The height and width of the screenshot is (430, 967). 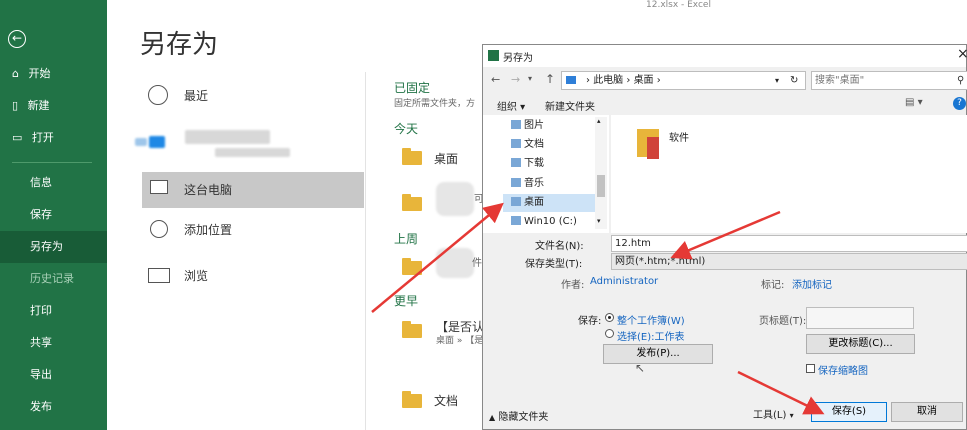 I want to click on author-label: 作者:, so click(x=573, y=285).